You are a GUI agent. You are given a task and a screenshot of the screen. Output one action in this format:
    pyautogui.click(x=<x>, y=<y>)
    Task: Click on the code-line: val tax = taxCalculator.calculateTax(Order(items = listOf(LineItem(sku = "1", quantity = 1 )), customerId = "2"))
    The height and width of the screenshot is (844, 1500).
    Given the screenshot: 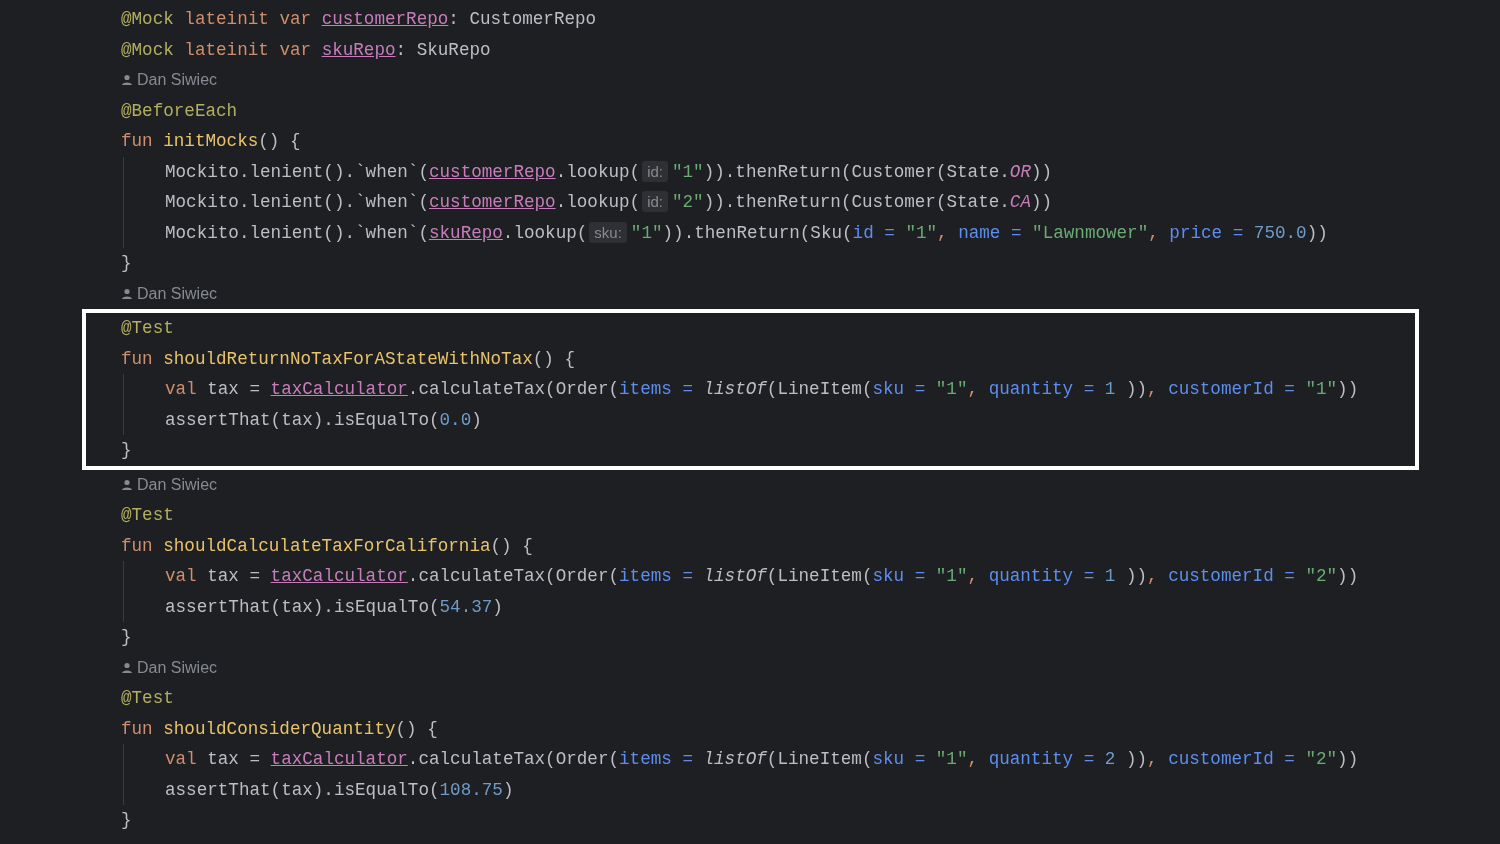 What is the action you would take?
    pyautogui.click(x=762, y=576)
    